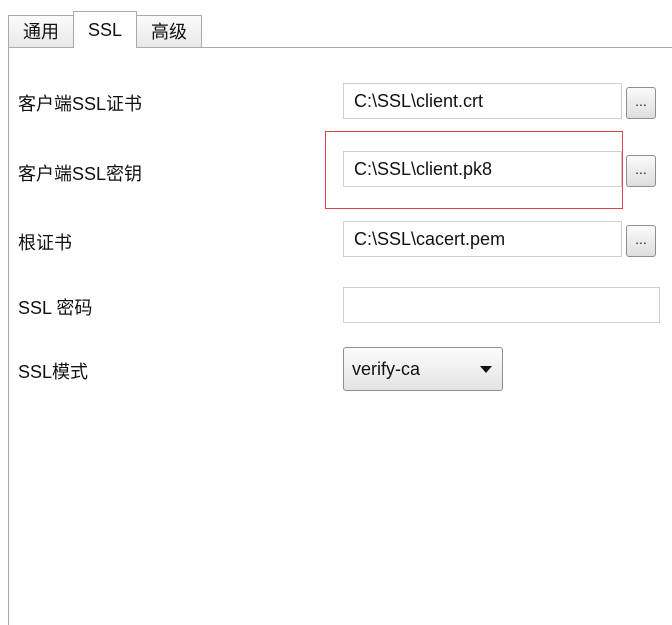 The height and width of the screenshot is (625, 672). I want to click on root-cert-label: 根证书, so click(45, 243).